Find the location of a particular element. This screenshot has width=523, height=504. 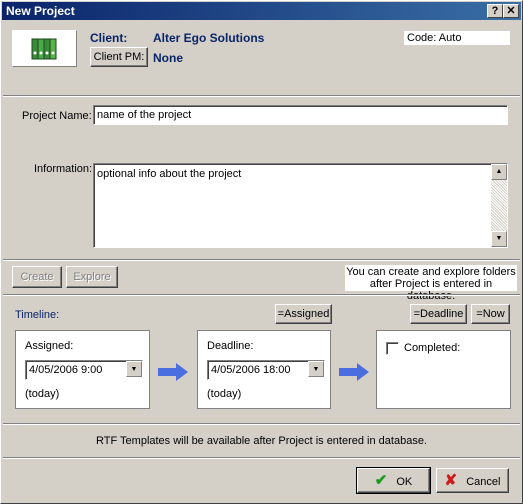

ok-button: ✔ OK is located at coordinates (393, 480).